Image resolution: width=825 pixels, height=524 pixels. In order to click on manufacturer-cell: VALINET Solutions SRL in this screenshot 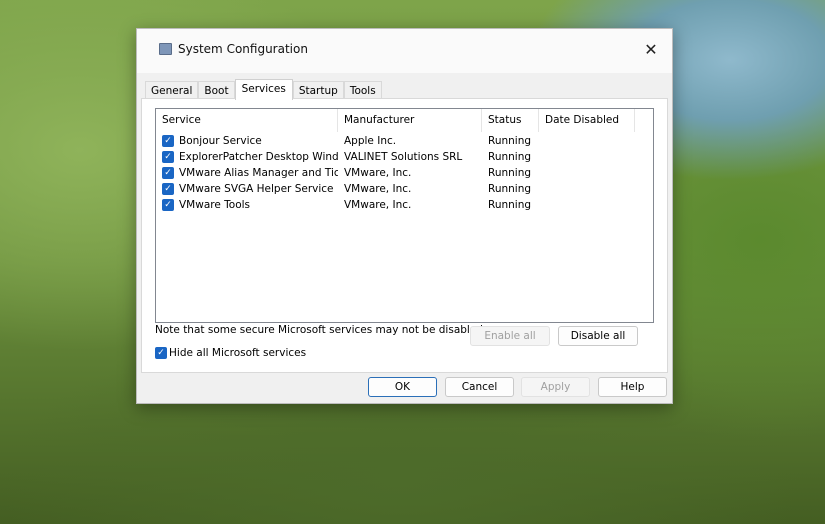, I will do `click(403, 157)`.